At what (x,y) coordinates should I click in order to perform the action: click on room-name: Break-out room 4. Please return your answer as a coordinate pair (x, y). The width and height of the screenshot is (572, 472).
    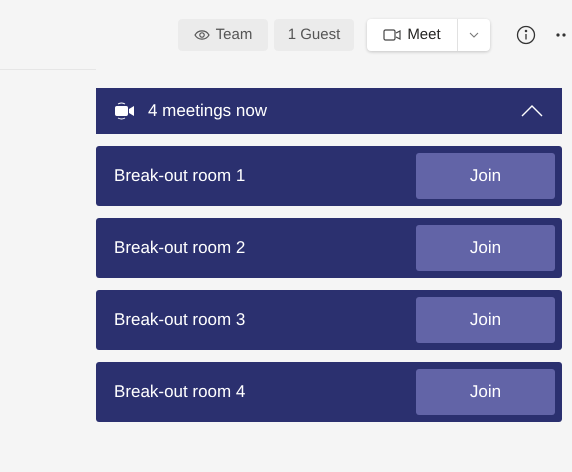
    Looking at the image, I should click on (180, 392).